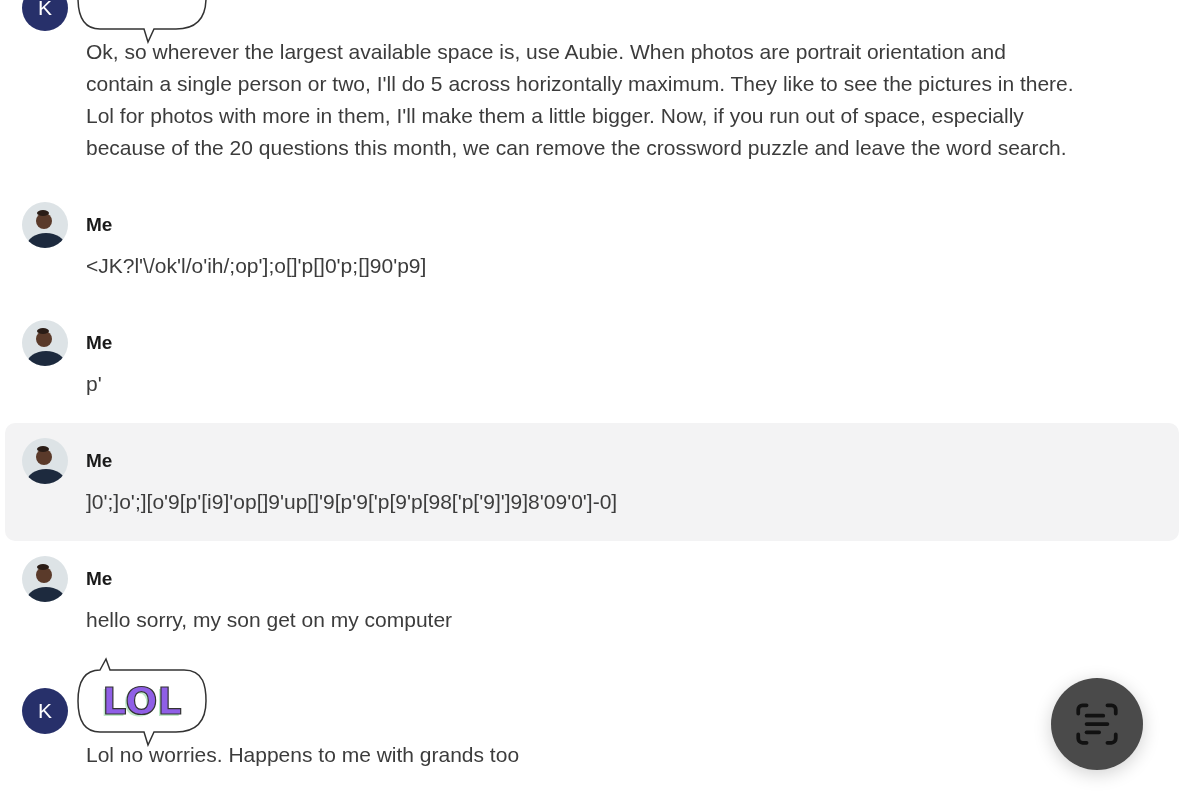  I want to click on message-text: Lol no worries. Happens to me with grands too, so click(303, 755).